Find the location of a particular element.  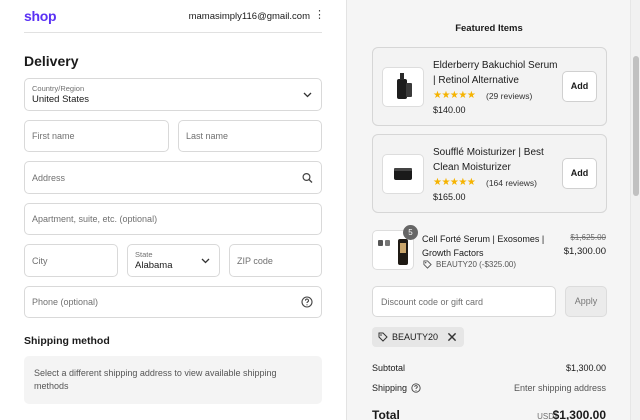

apartment-input: Apartment, suite, etc. (optional) is located at coordinates (173, 219).